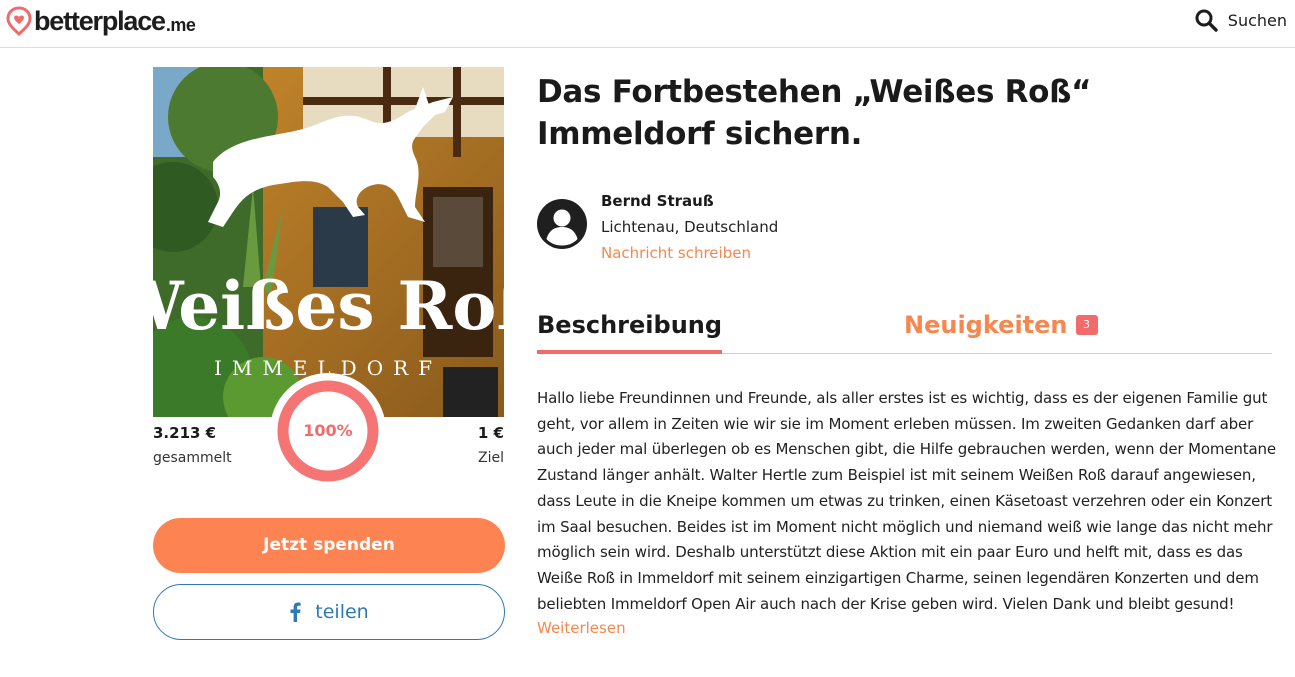 This screenshot has width=1295, height=677. What do you see at coordinates (690, 227) in the screenshot?
I see `author-location: Lichtenau, Deutschland` at bounding box center [690, 227].